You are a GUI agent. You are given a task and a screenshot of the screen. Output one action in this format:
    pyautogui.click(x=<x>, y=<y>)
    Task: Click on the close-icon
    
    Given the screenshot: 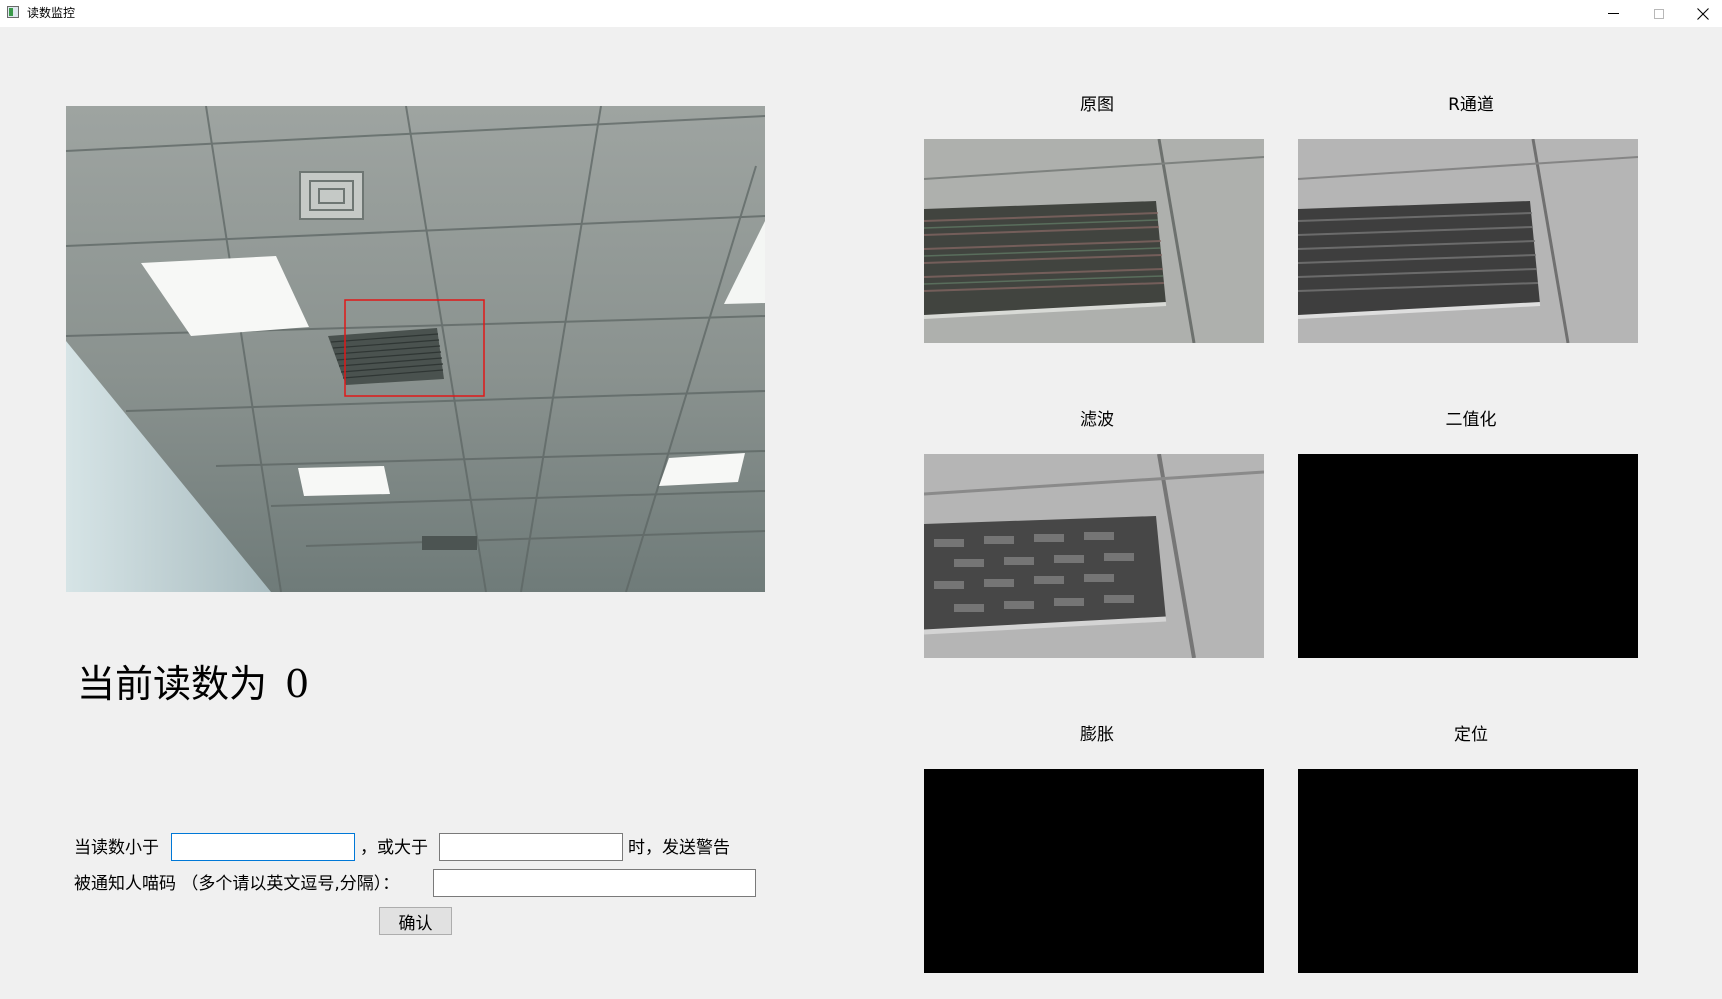 What is the action you would take?
    pyautogui.click(x=1703, y=13)
    